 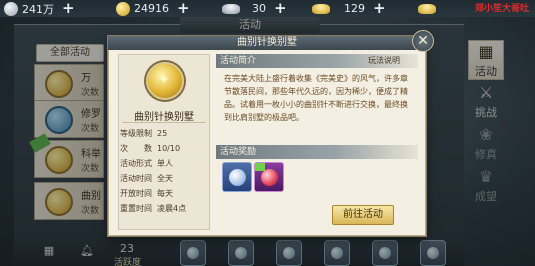 What do you see at coordinates (259, 8) in the screenshot?
I see `silver-ingot-amount: 30` at bounding box center [259, 8].